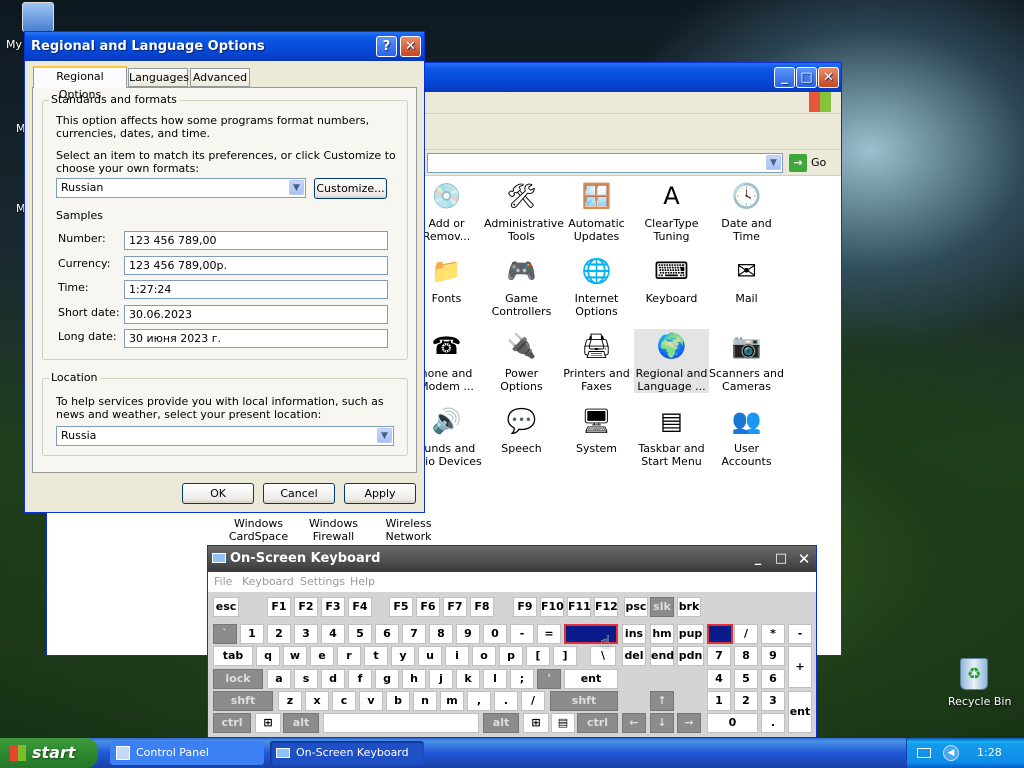  What do you see at coordinates (428, 607) in the screenshot?
I see `osk-key: F6` at bounding box center [428, 607].